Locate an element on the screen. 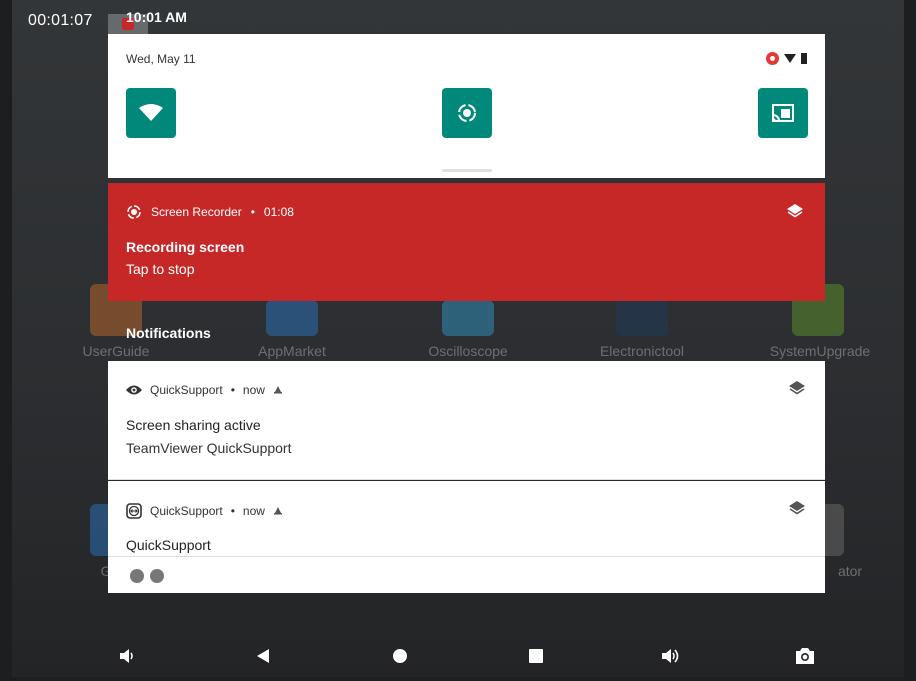 Image resolution: width=916 pixels, height=681 pixels. status-time: 10:01 AM is located at coordinates (156, 17).